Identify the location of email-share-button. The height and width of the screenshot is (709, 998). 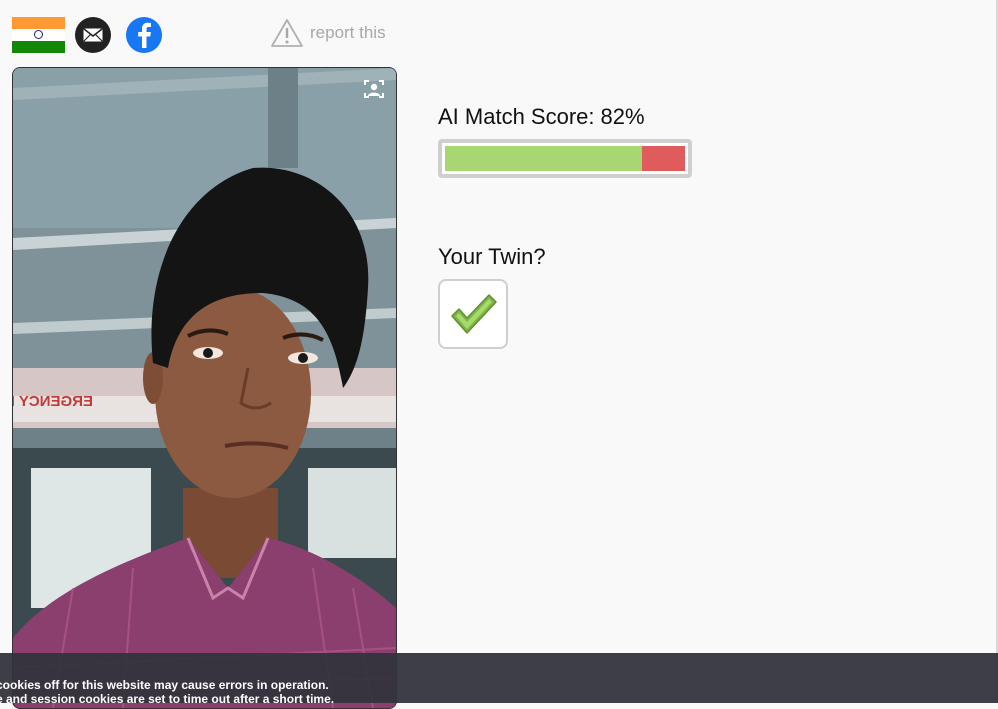
(93, 35).